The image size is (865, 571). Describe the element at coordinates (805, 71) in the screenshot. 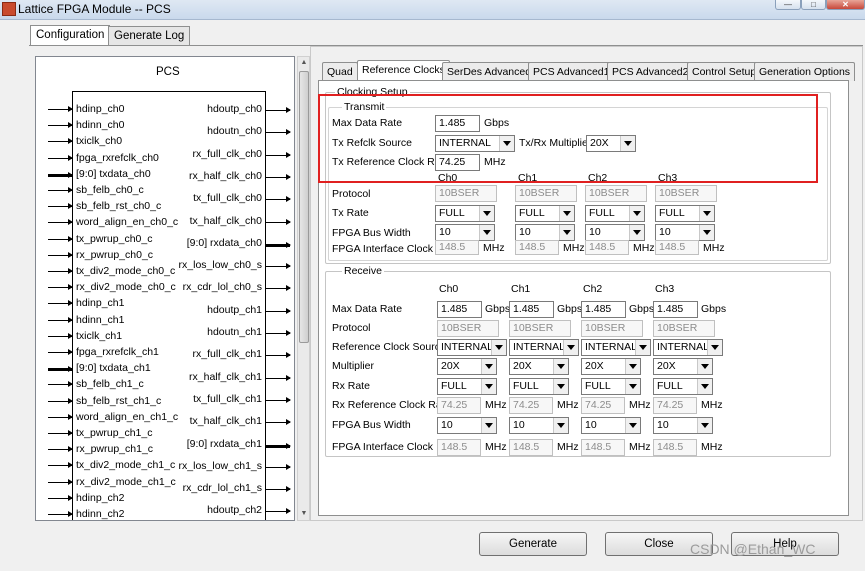

I see `tab-generation-options: Generation Options` at that location.